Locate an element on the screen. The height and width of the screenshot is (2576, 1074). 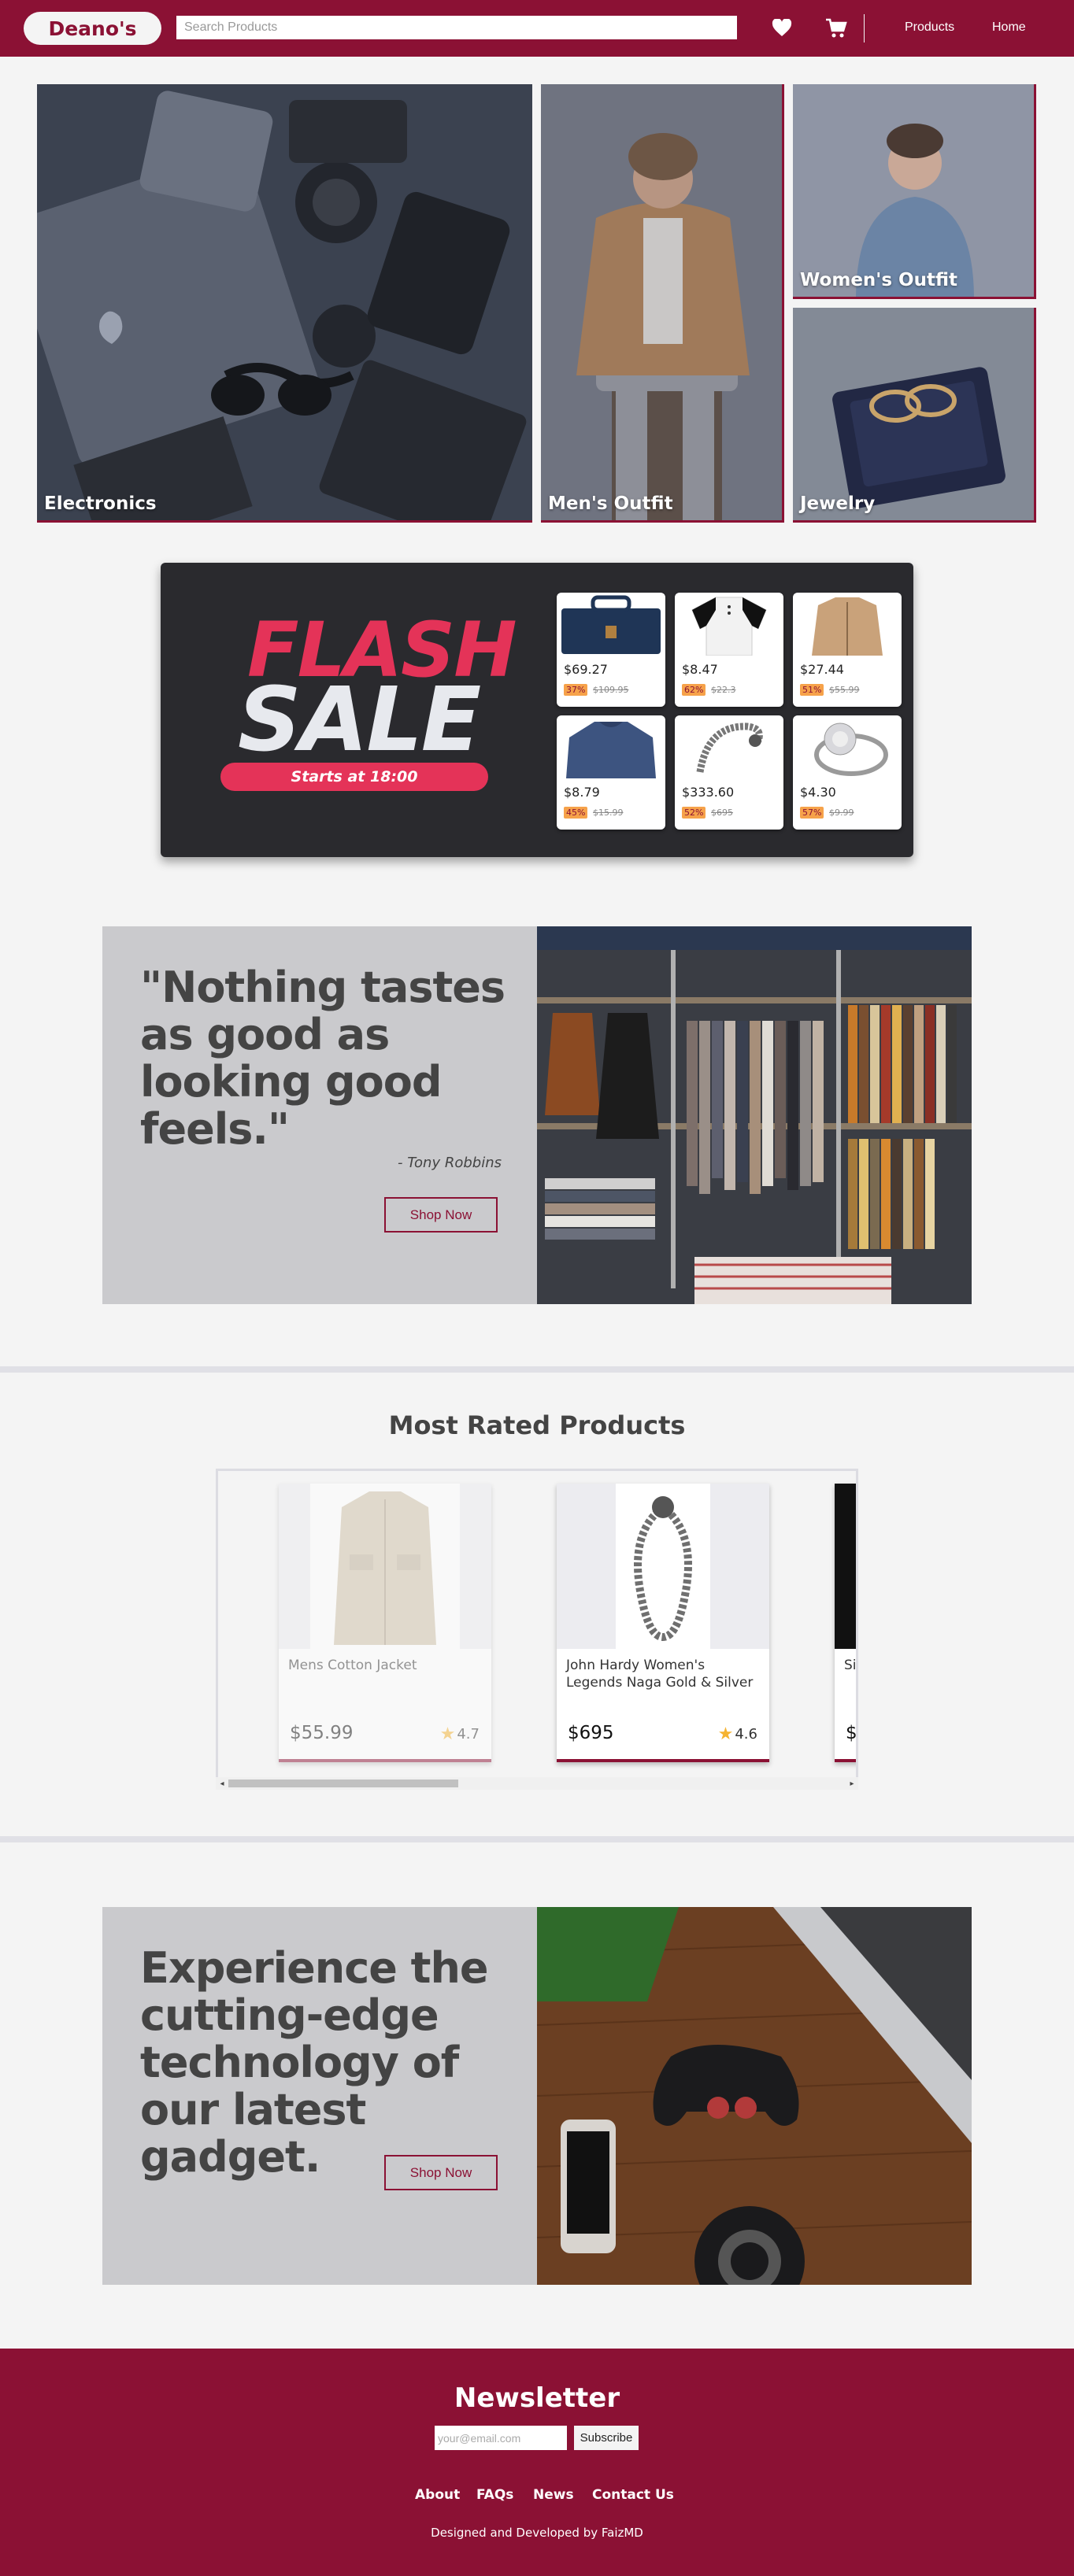
scroll-left-icon: ◂ is located at coordinates (222, 1783).